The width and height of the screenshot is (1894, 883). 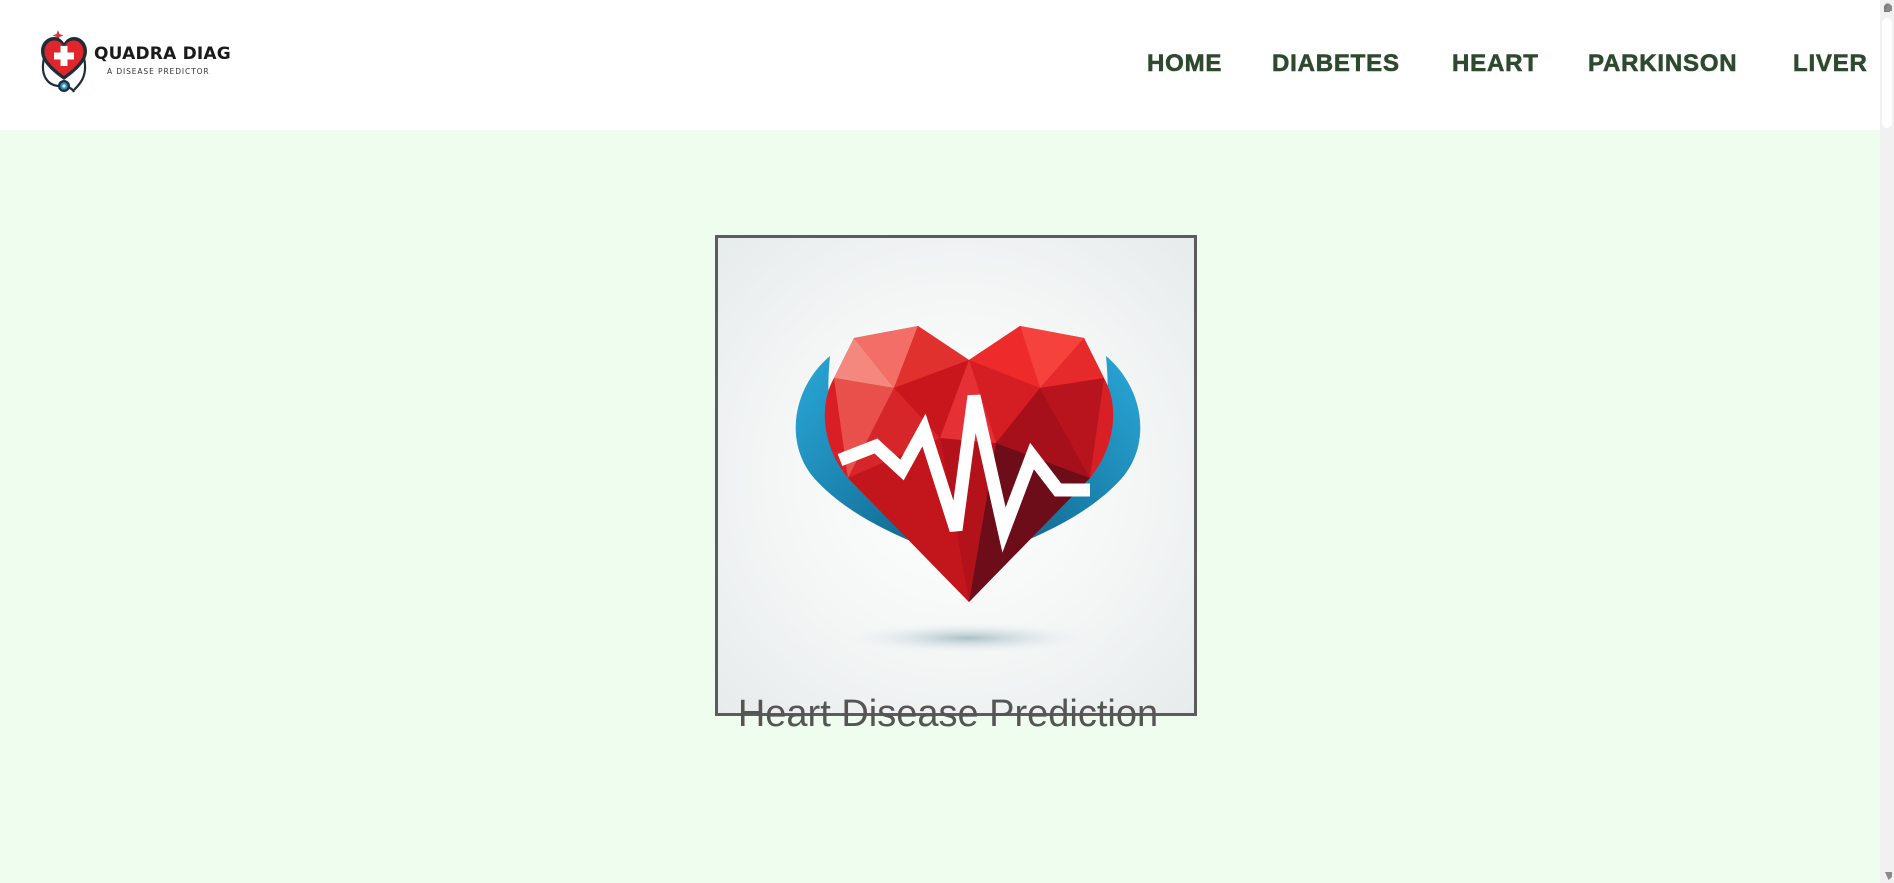 I want to click on logo-title: QUADRA DIAG, so click(x=162, y=54).